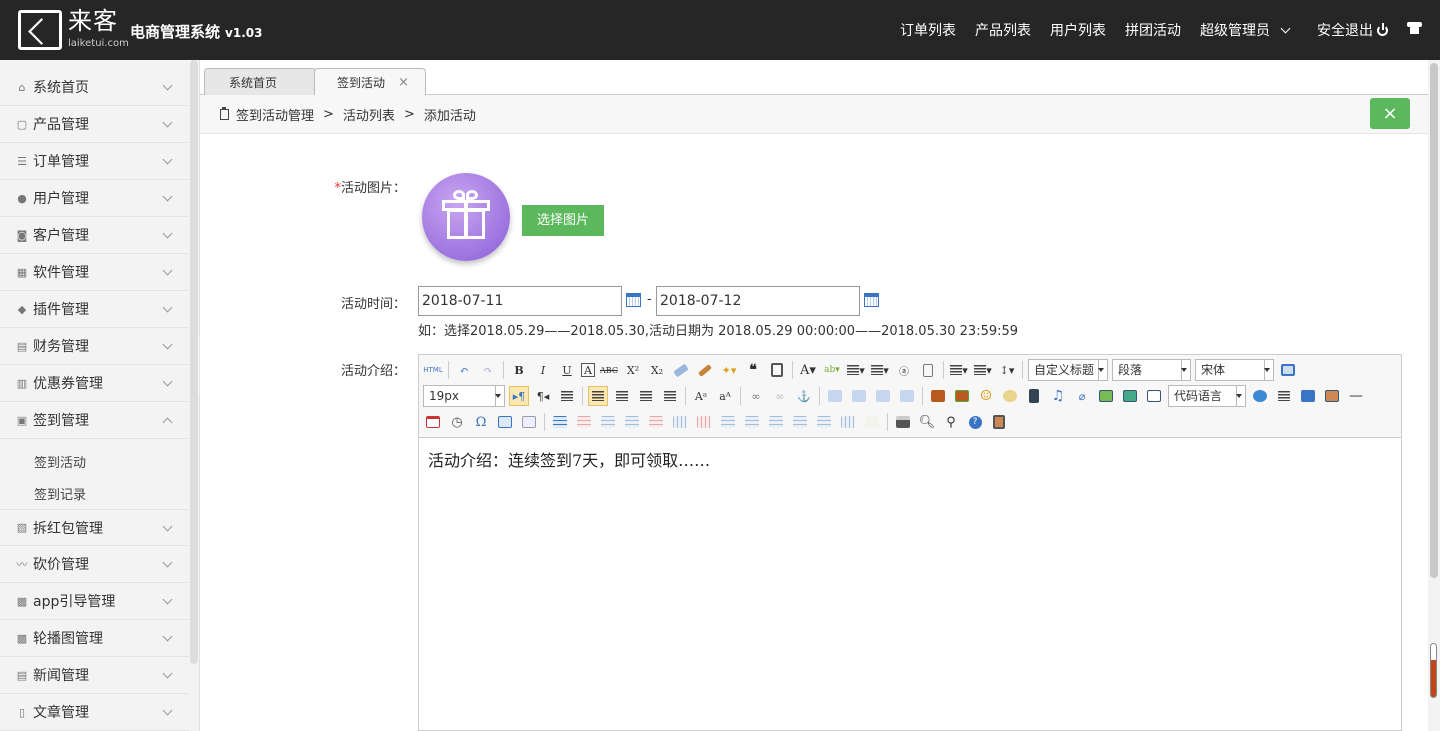  I want to click on delete-col-icon, so click(704, 422).